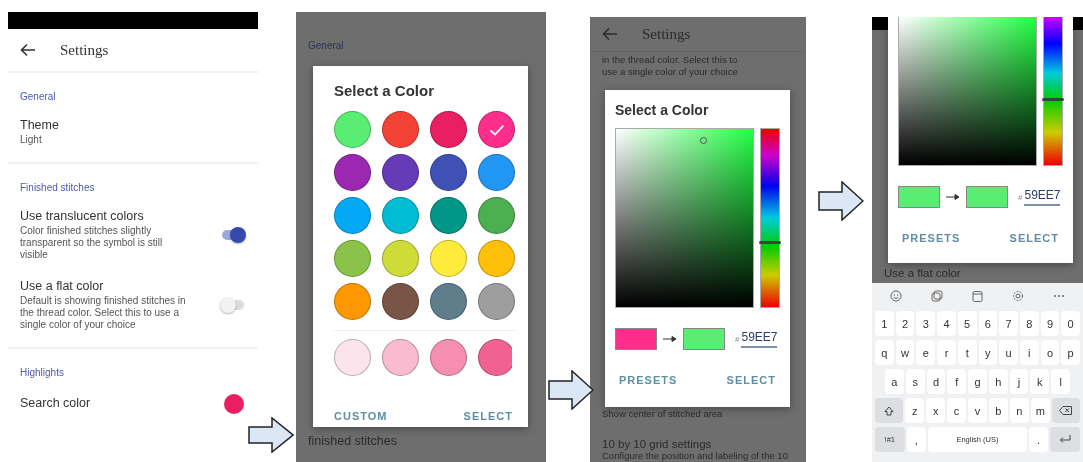 This screenshot has width=1083, height=462. Describe the element at coordinates (957, 410) in the screenshot. I see `keyboard-key: c` at that location.